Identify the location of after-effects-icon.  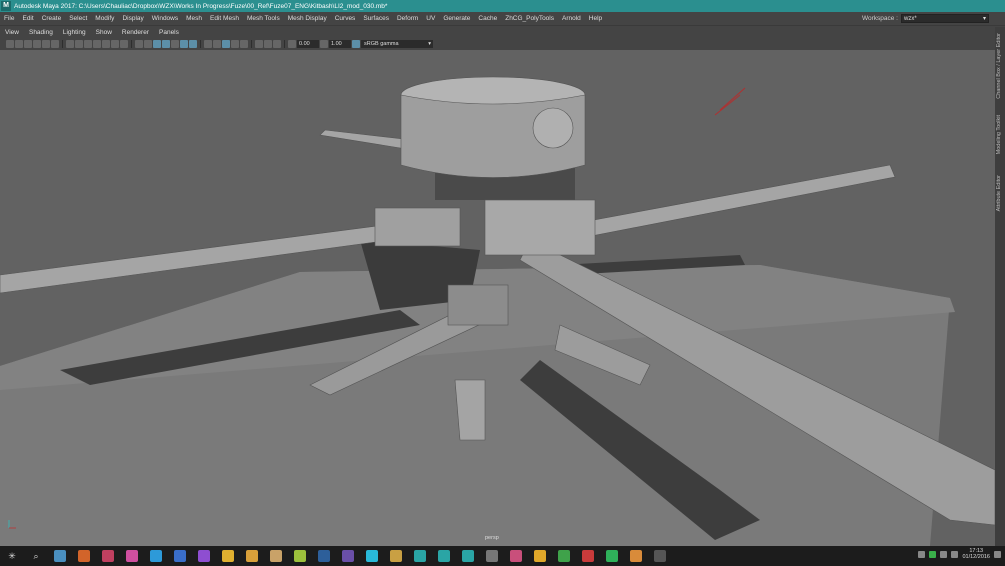
(348, 556).